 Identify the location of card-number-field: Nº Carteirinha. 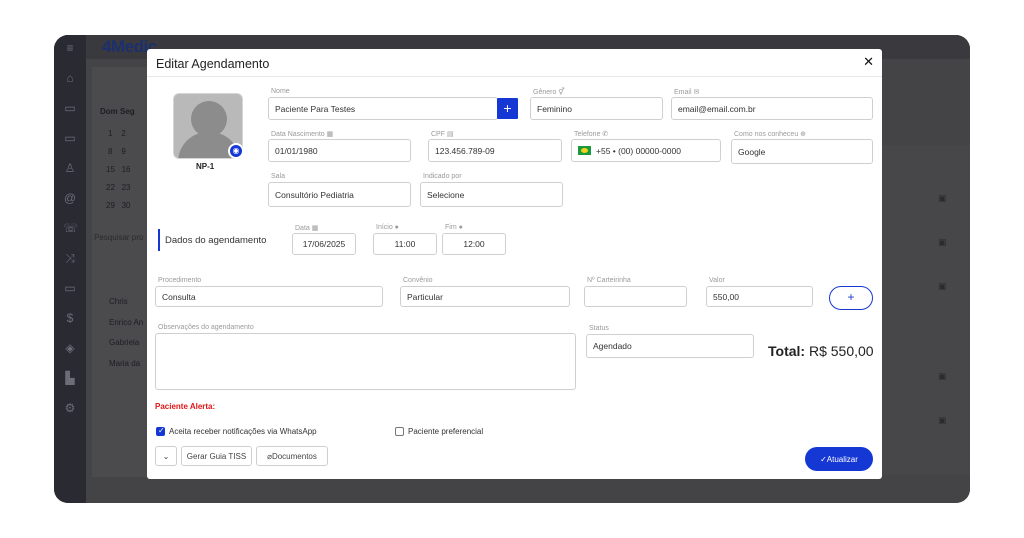
(635, 292).